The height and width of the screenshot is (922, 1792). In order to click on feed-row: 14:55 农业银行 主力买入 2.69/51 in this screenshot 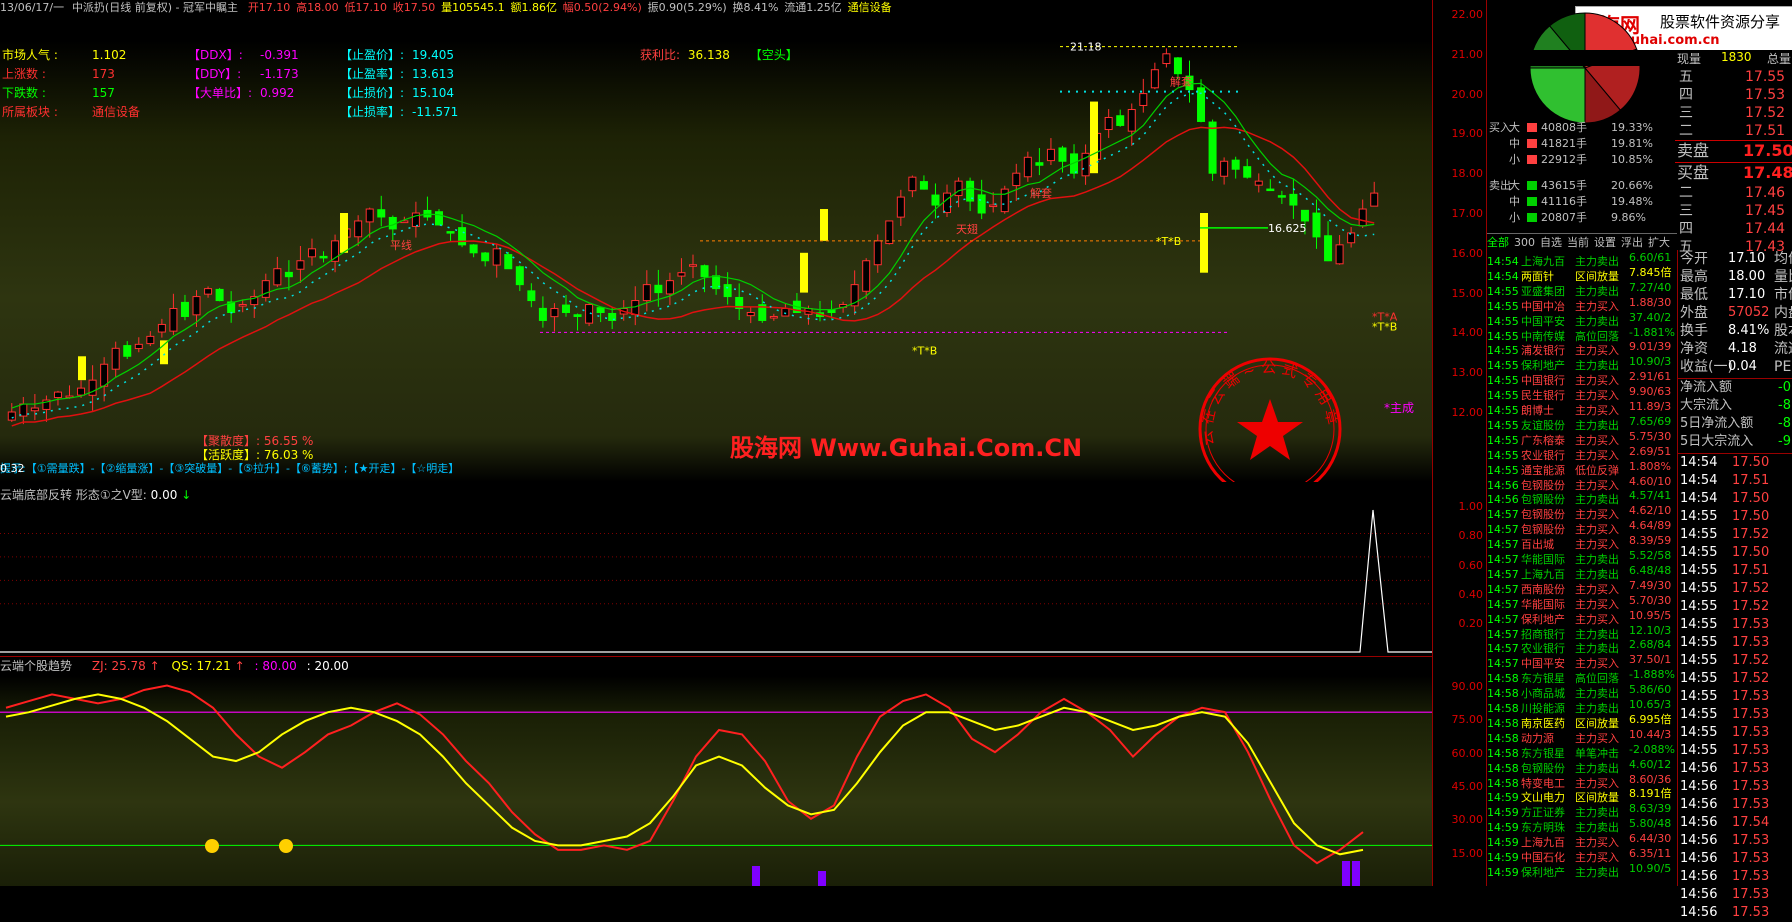, I will do `click(1582, 453)`.